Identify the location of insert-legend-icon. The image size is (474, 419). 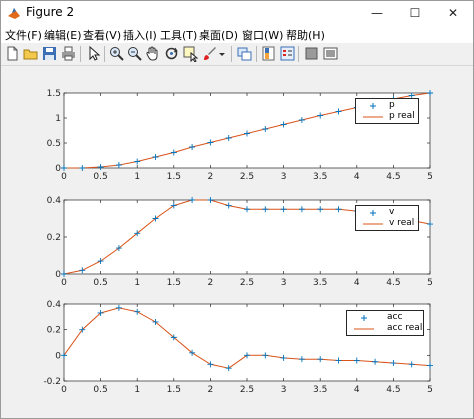
(287, 53).